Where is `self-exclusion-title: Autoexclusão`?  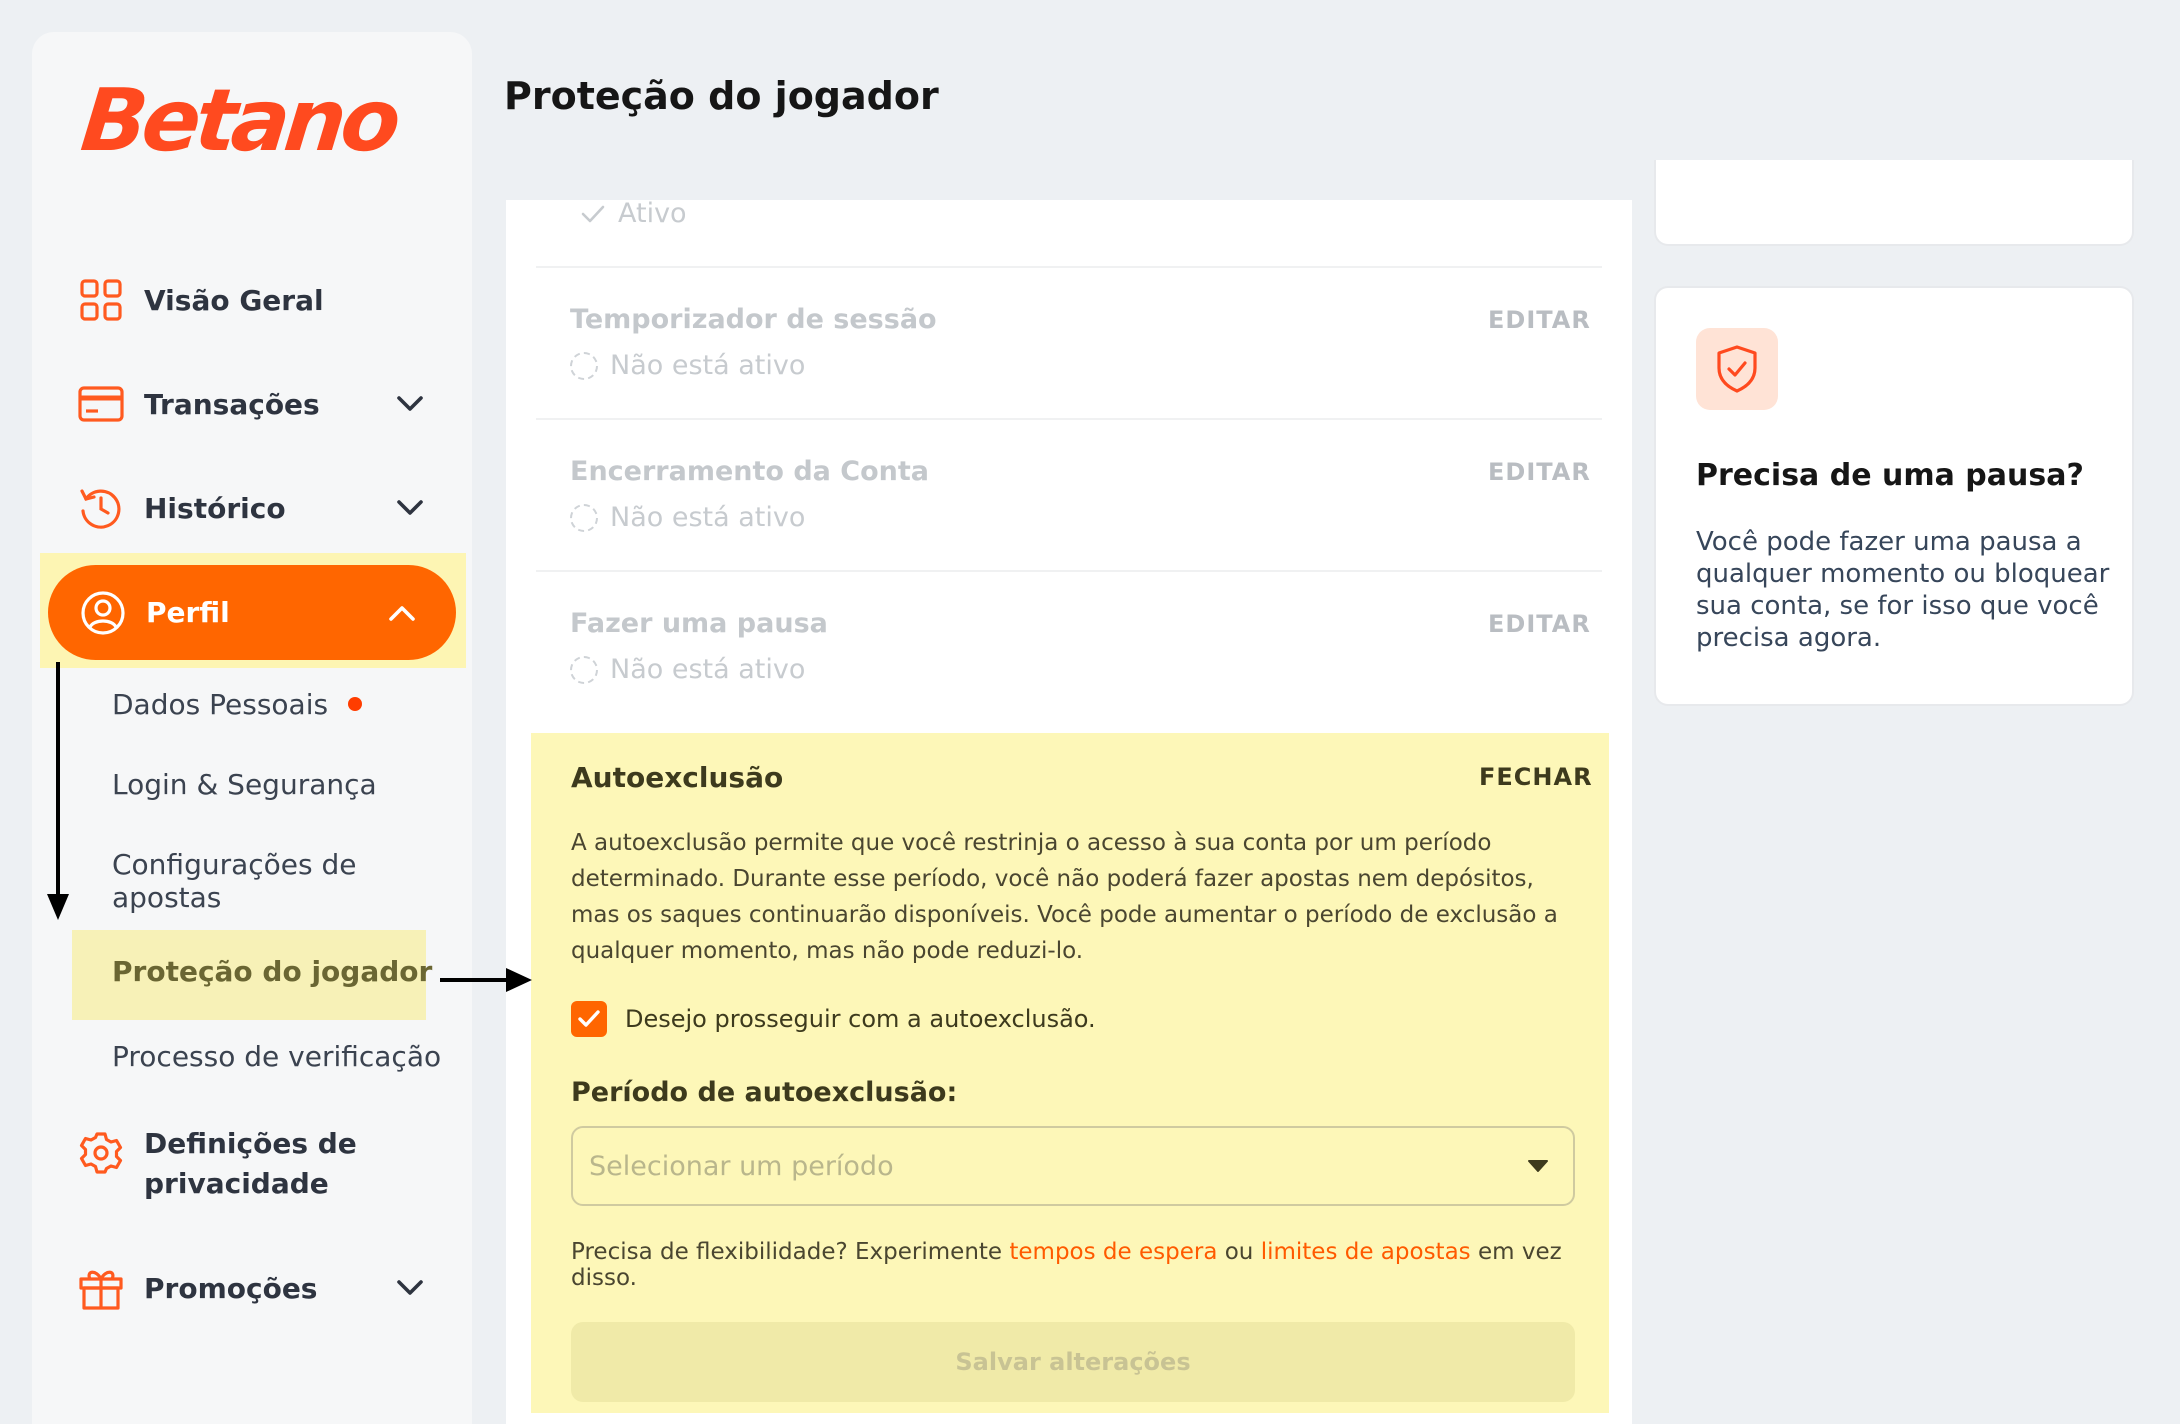
self-exclusion-title: Autoexclusão is located at coordinates (677, 777).